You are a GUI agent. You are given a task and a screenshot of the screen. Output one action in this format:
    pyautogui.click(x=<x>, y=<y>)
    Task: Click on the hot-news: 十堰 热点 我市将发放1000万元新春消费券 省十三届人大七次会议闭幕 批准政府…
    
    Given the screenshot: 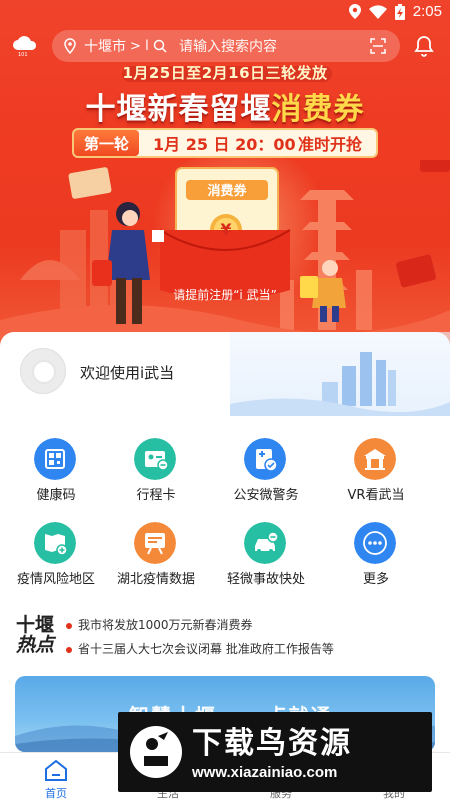 What is the action you would take?
    pyautogui.click(x=225, y=633)
    